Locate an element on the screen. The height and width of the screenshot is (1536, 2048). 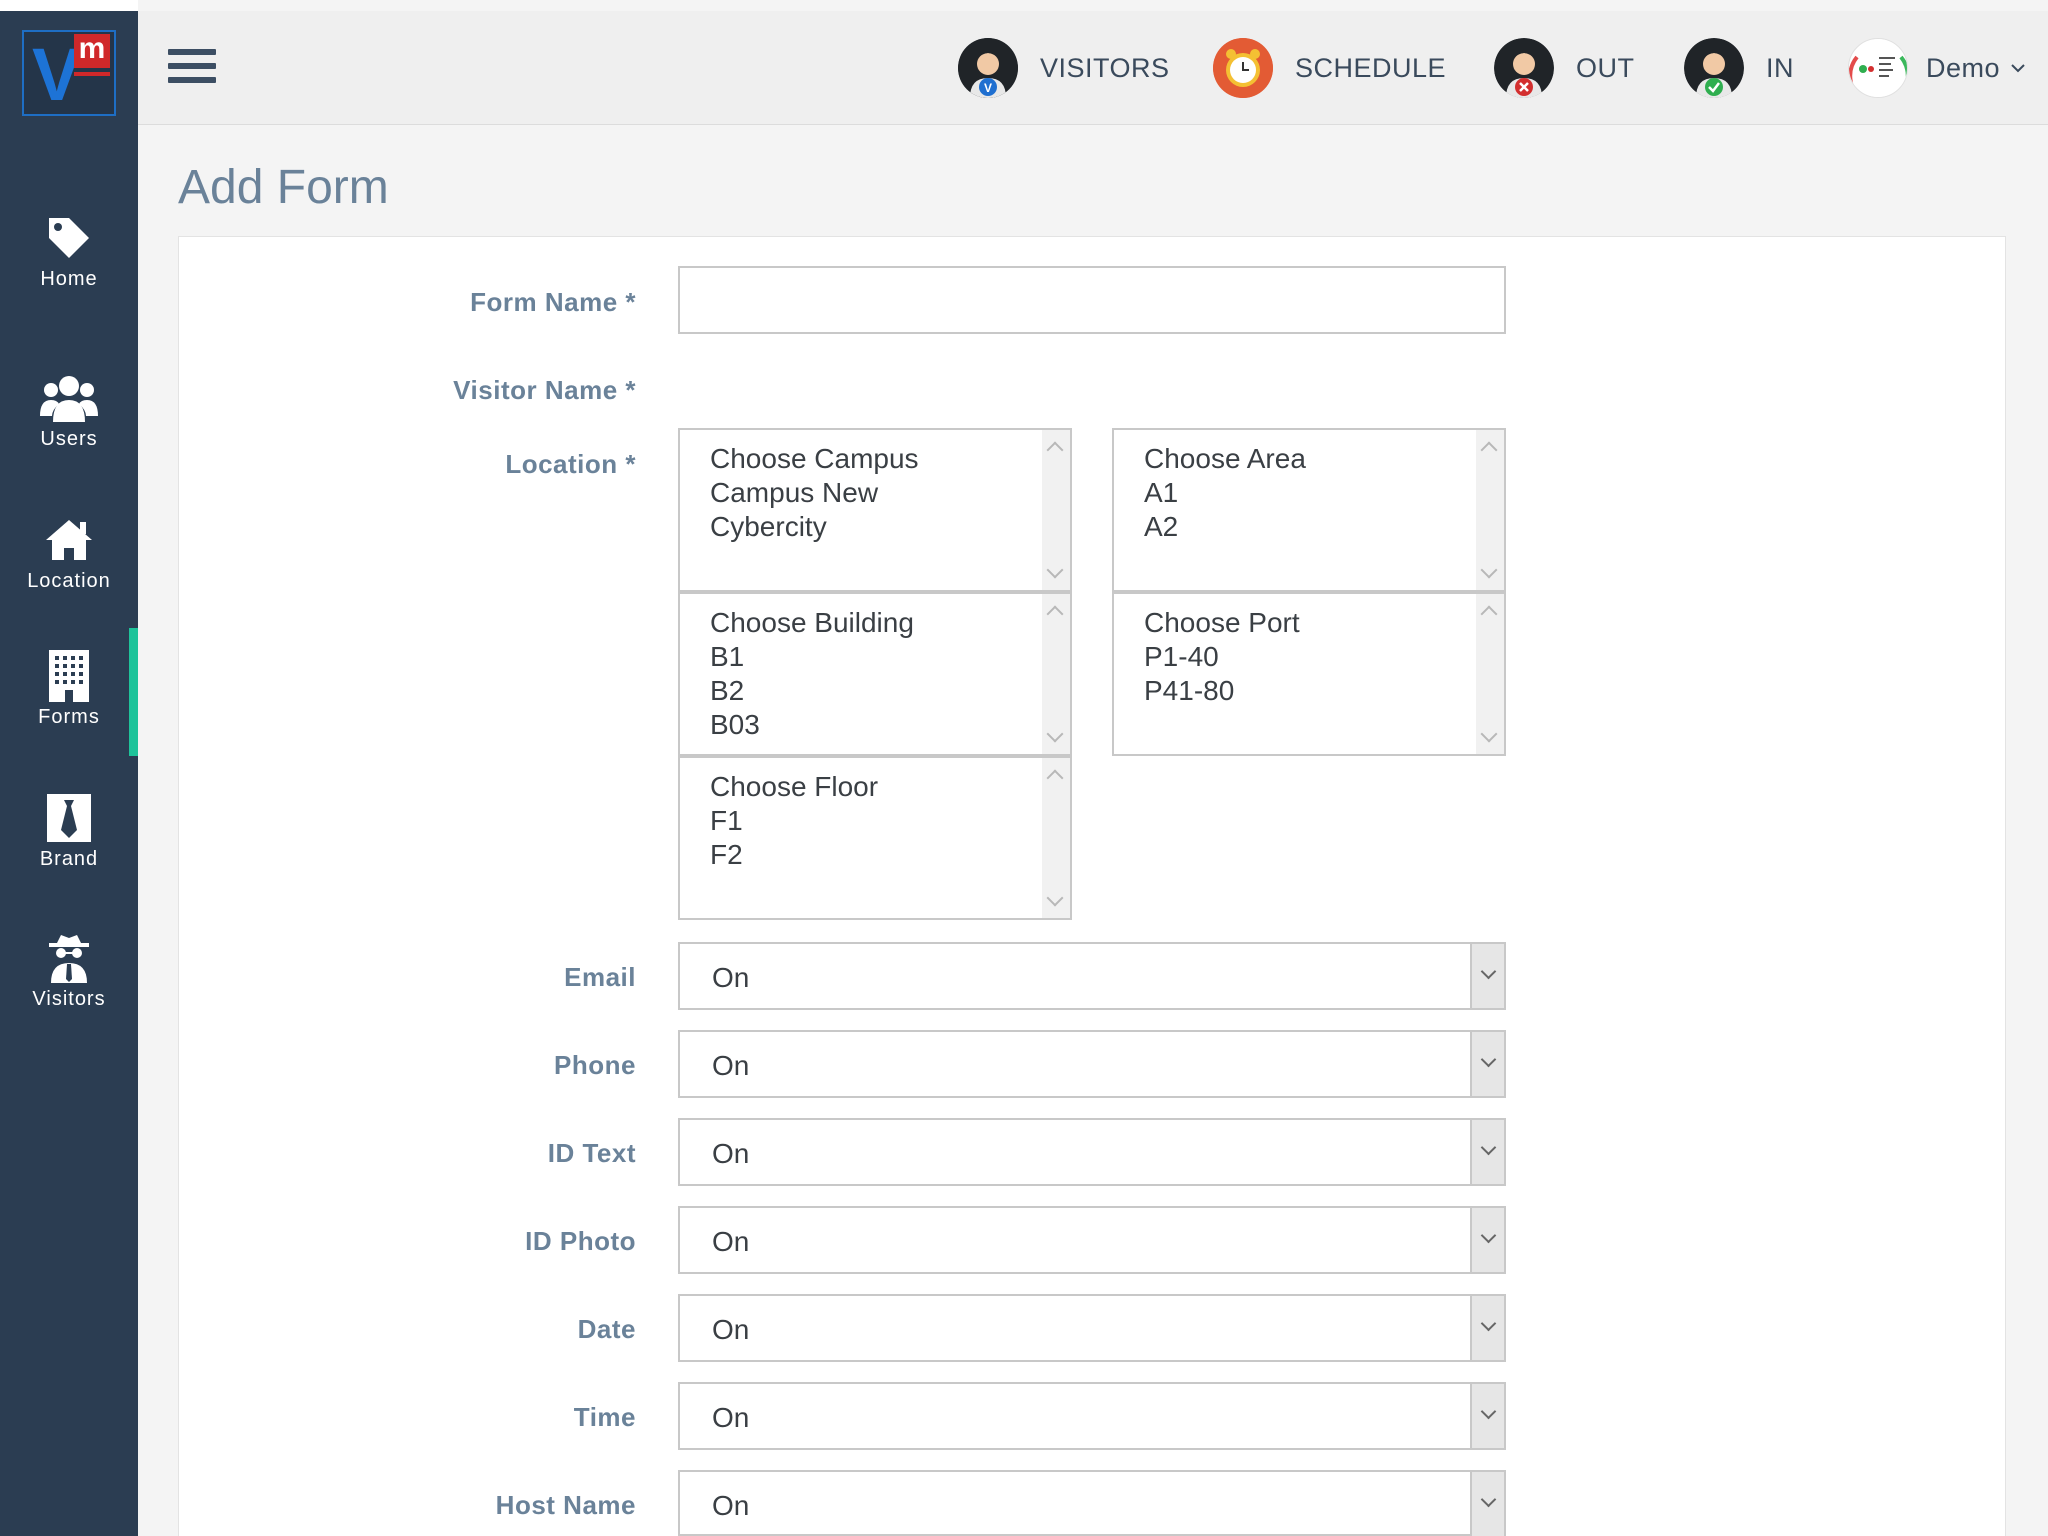
list-option: A2 is located at coordinates (1225, 527).